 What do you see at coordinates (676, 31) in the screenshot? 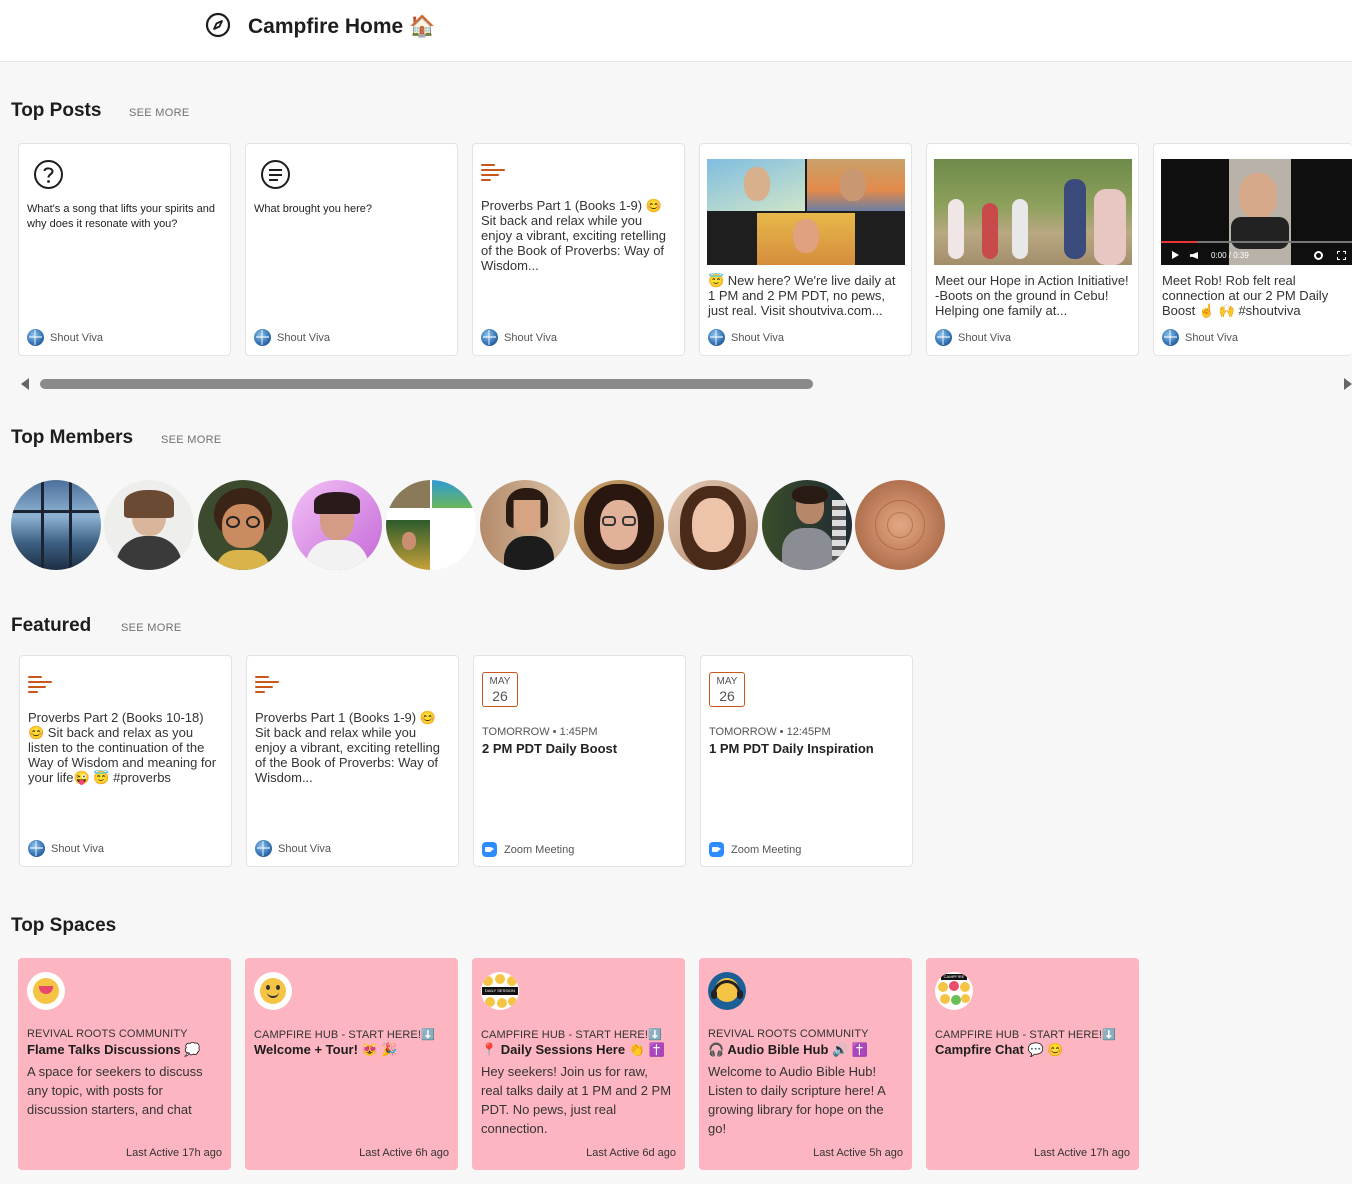
I see `top-header: Campfire Home 🏠` at bounding box center [676, 31].